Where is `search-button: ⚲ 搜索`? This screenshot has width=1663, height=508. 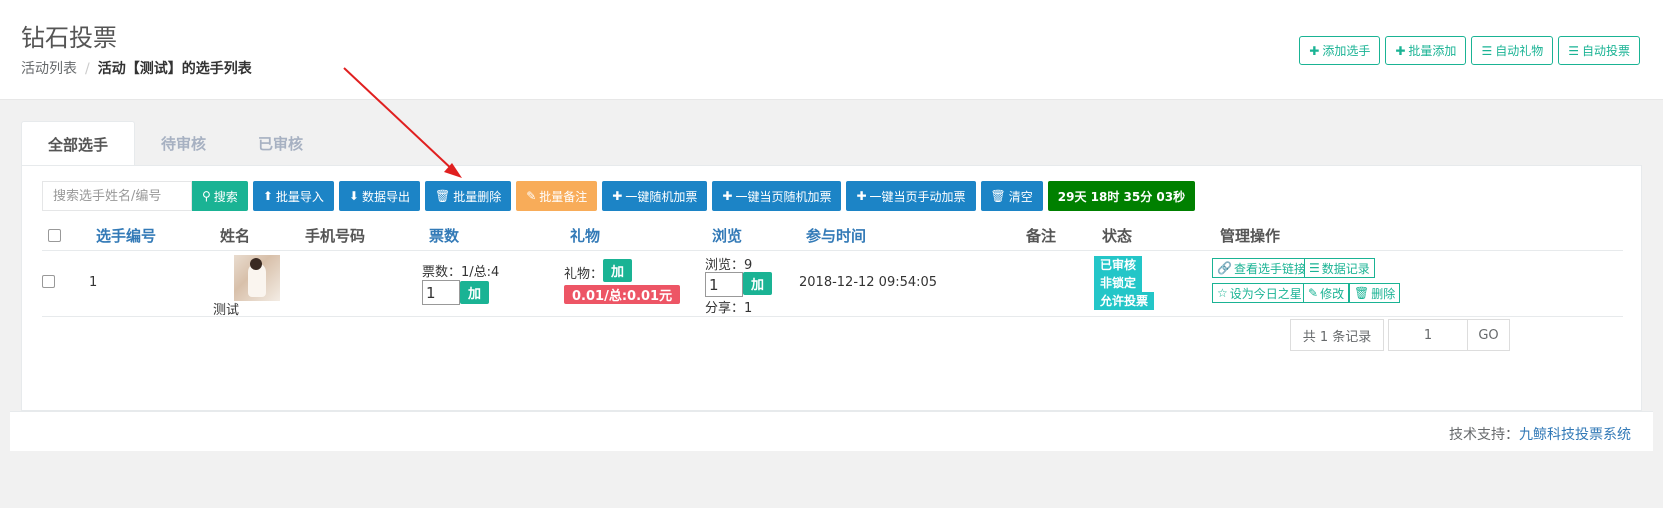 search-button: ⚲ 搜索 is located at coordinates (220, 196).